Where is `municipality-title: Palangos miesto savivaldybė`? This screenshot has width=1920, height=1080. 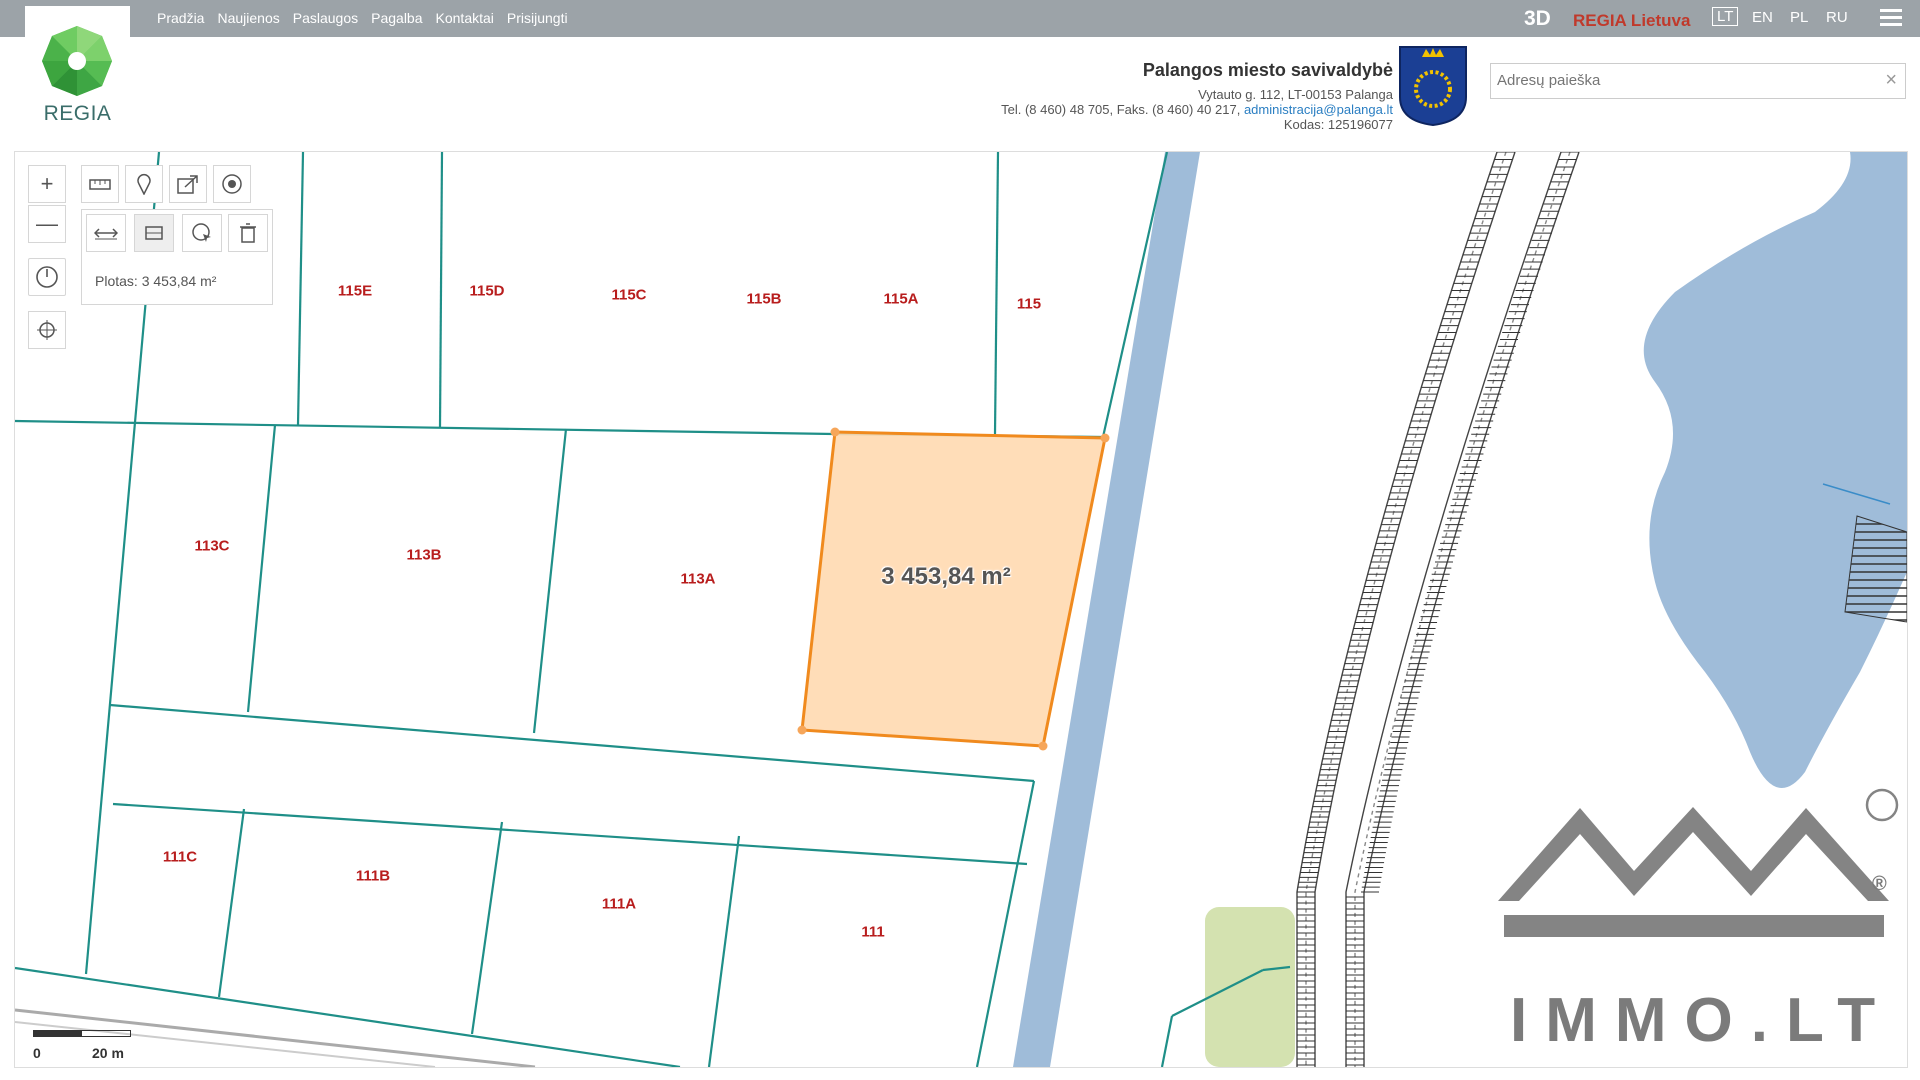 municipality-title: Palangos miesto savivaldybė is located at coordinates (1267, 70).